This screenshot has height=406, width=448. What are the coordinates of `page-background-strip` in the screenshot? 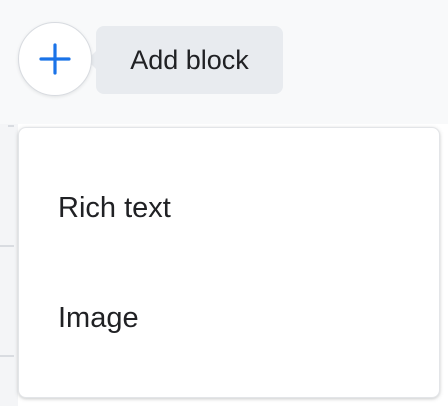 It's located at (9, 265).